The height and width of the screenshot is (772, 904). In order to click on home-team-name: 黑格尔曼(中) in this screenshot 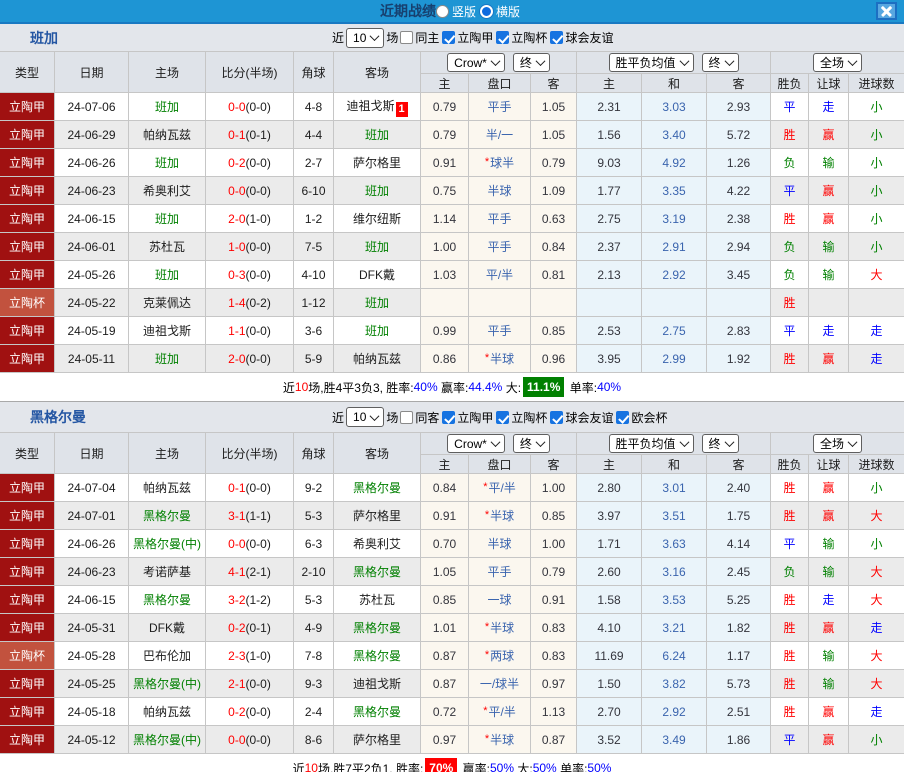, I will do `click(167, 544)`.